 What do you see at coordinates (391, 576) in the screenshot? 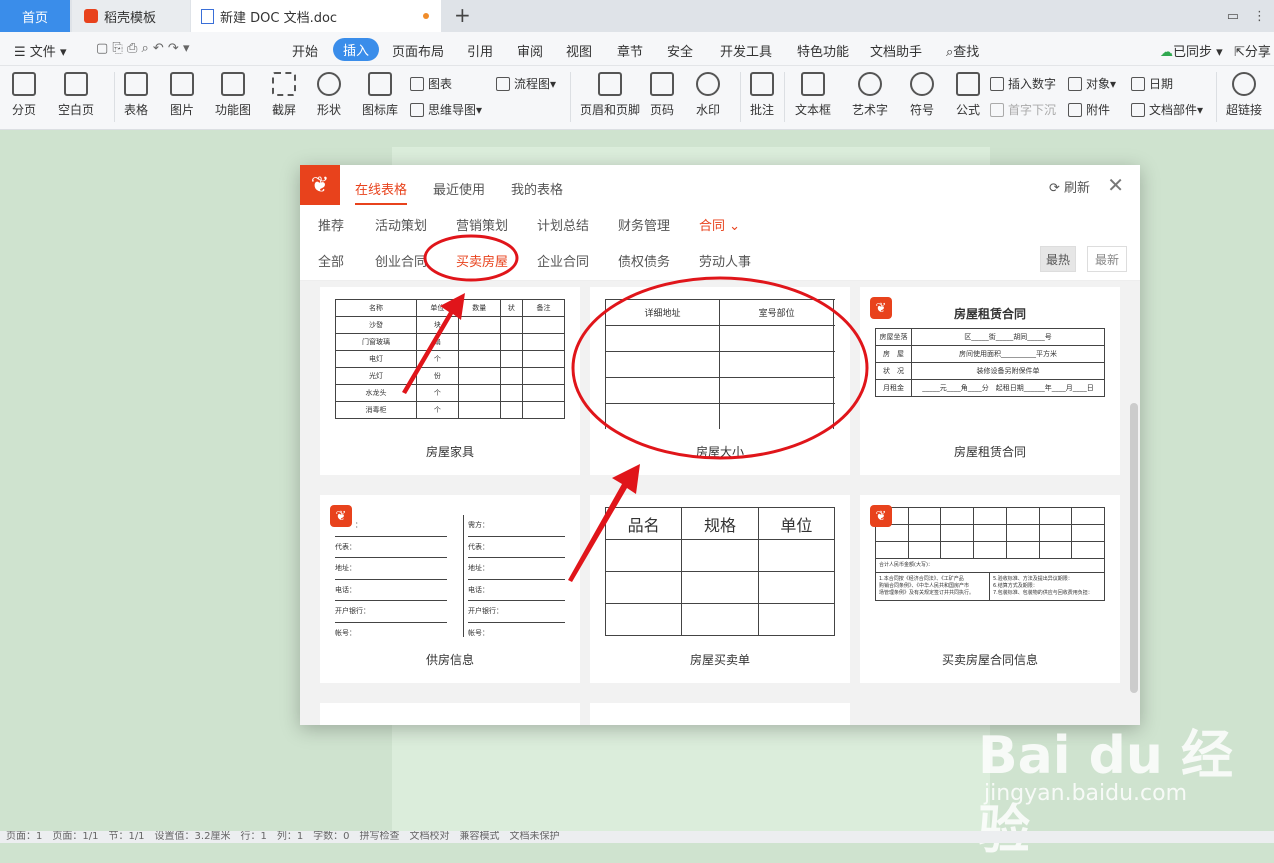
I see `left-column: ： 代表： 地址： 电话： 开户银行： 帐号：` at bounding box center [391, 576].